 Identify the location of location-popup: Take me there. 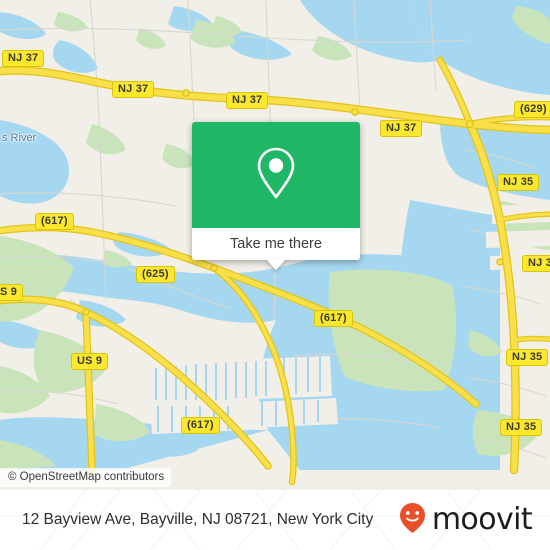
(276, 196).